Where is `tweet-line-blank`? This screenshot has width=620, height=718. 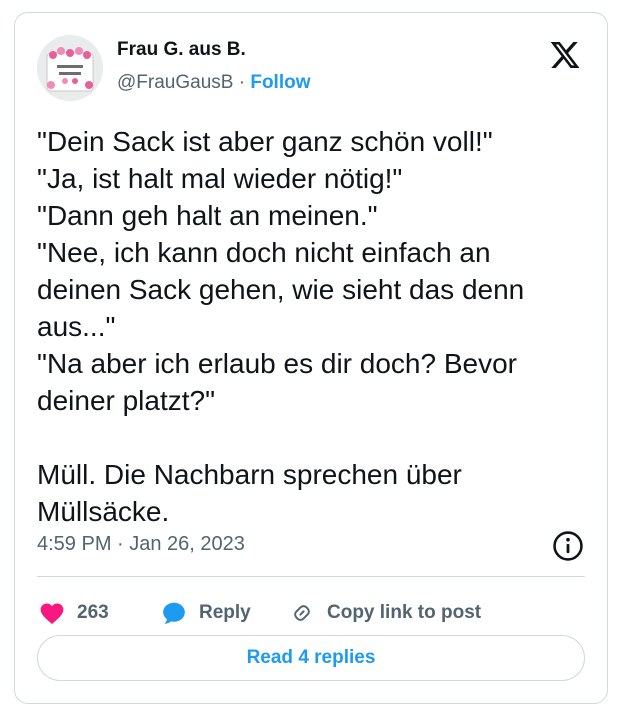 tweet-line-blank is located at coordinates (307, 437).